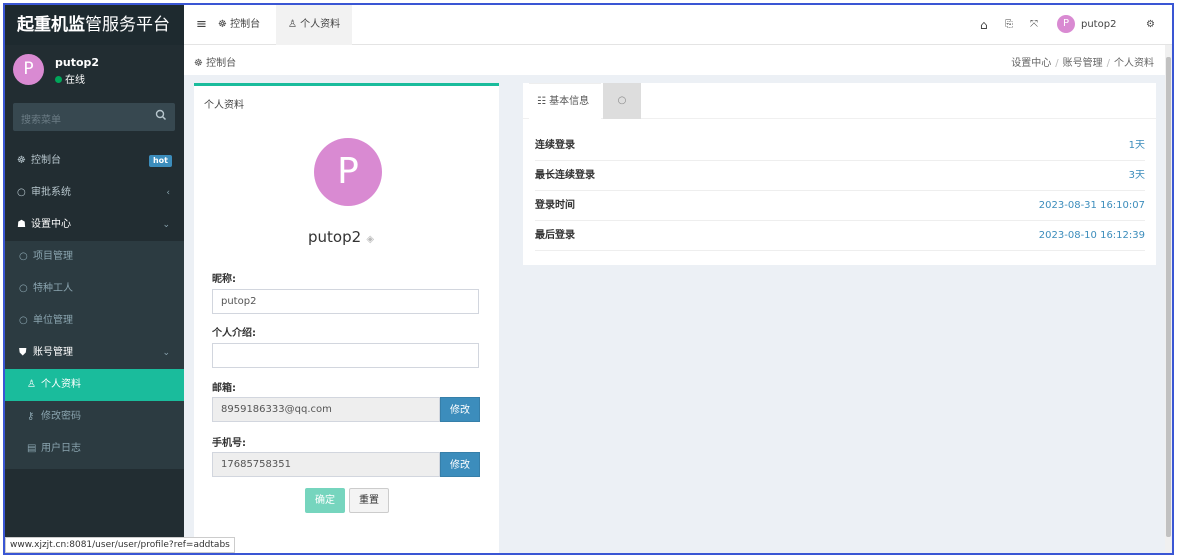  I want to click on sidebar-item-dashboard: ☸ 控制台 hot, so click(94, 161).